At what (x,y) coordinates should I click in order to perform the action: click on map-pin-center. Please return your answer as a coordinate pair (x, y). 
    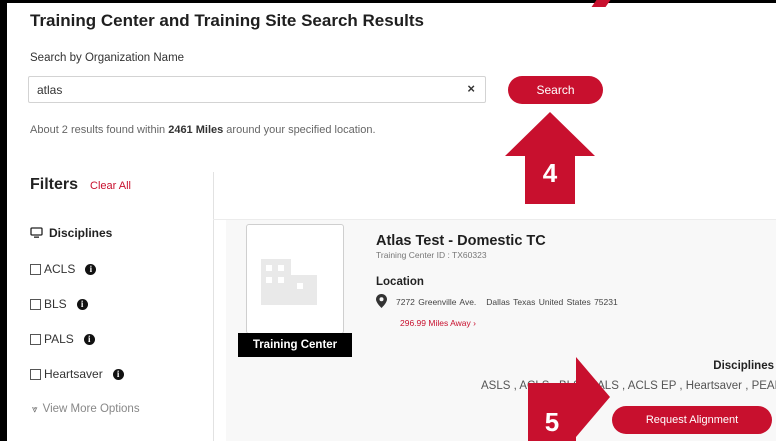
    Looking at the image, I should click on (381, 299).